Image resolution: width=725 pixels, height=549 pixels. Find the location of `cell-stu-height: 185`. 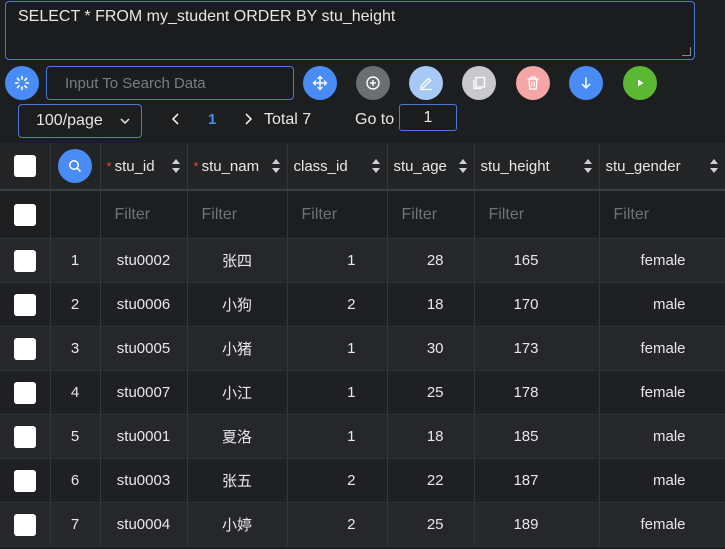

cell-stu-height: 185 is located at coordinates (537, 436).